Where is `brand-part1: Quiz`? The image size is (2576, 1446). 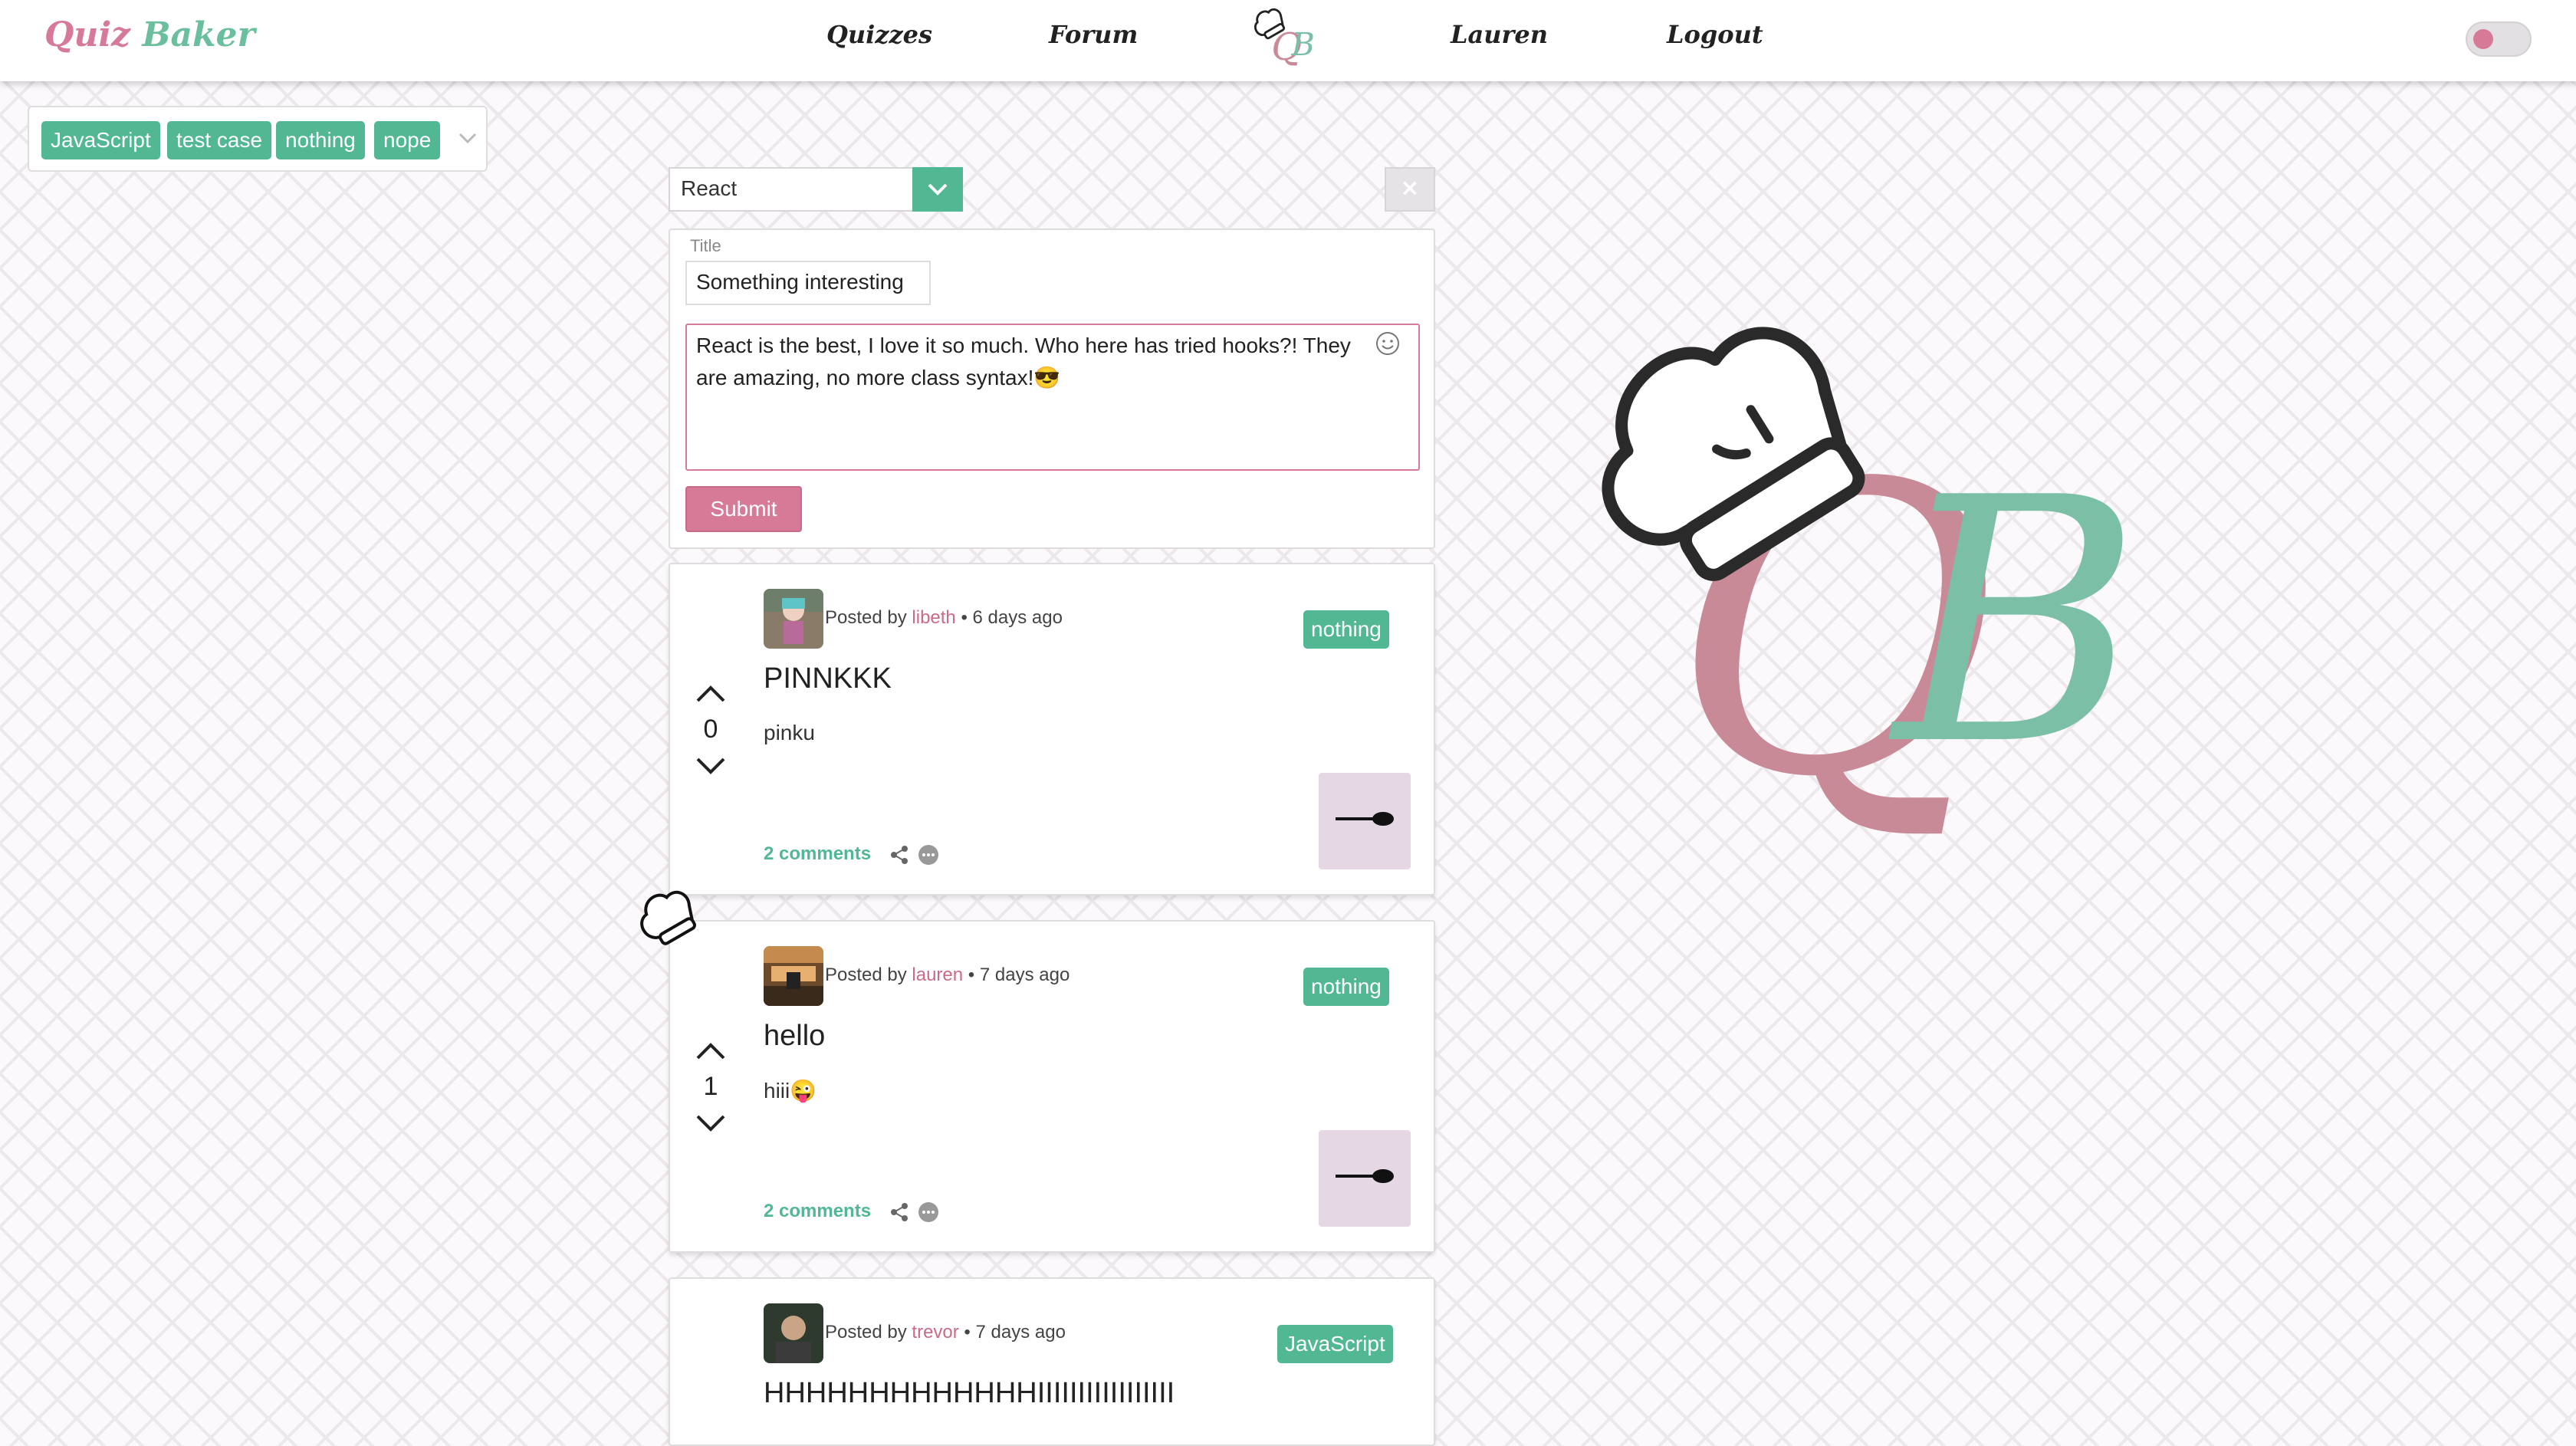 brand-part1: Quiz is located at coordinates (94, 34).